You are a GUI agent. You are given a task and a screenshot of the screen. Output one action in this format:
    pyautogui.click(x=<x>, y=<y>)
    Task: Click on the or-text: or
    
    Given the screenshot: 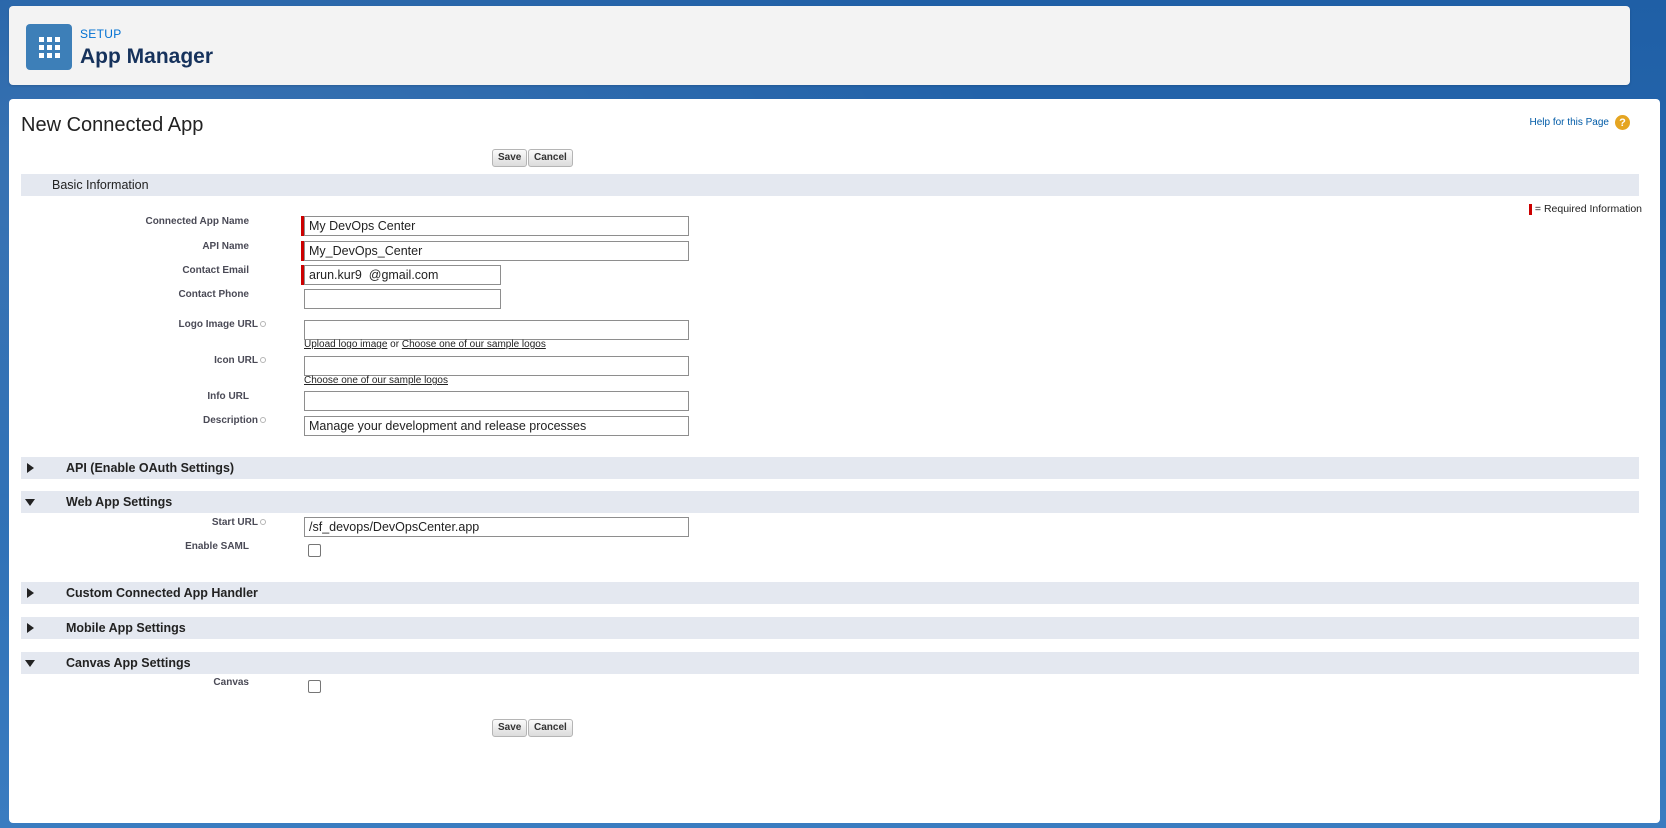 What is the action you would take?
    pyautogui.click(x=394, y=344)
    